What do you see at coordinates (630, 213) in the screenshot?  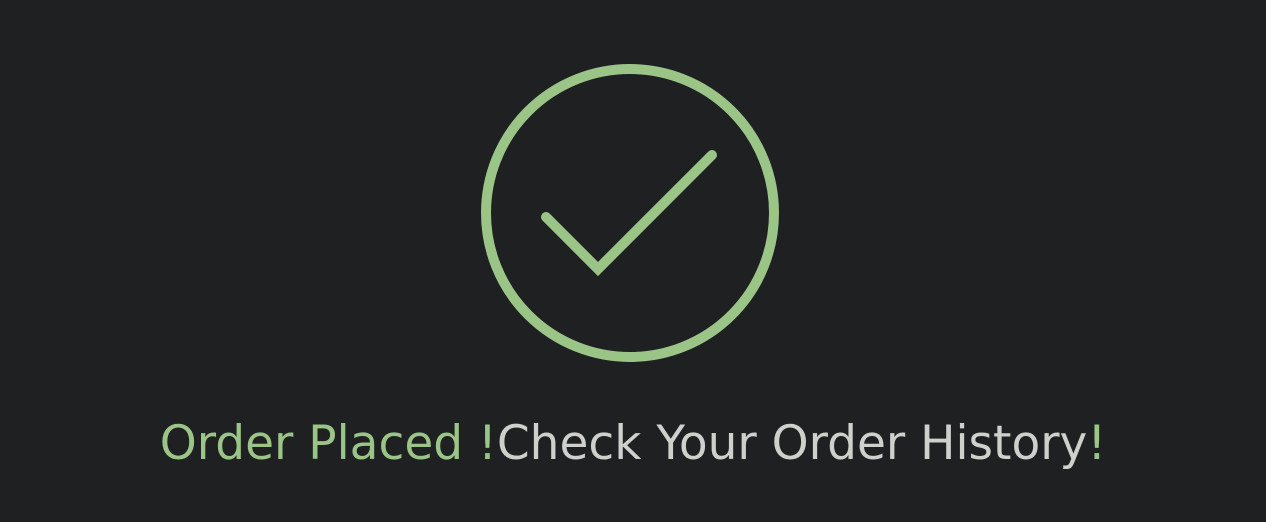 I see `check-circle-icon` at bounding box center [630, 213].